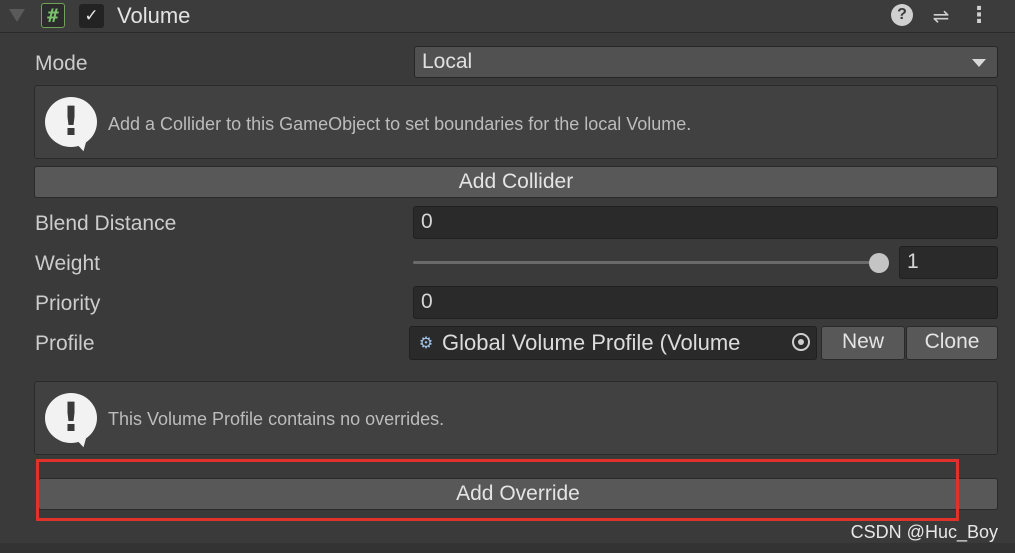 This screenshot has width=1015, height=553. I want to click on new-profile-button: New, so click(863, 343).